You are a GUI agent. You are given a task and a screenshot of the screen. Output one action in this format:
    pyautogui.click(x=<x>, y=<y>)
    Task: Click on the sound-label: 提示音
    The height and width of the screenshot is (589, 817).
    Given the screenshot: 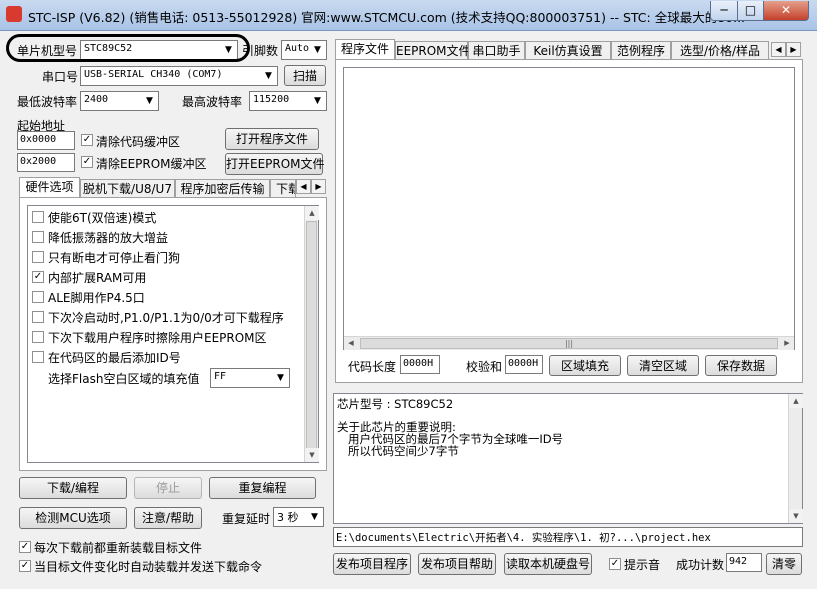 What is the action you would take?
    pyautogui.click(x=642, y=565)
    